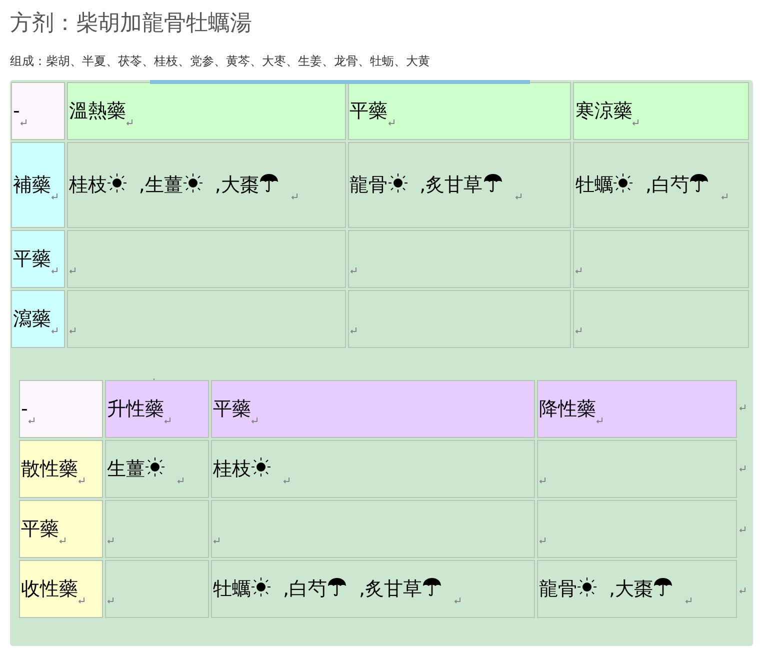 The image size is (761, 657). I want to click on row-label: 散性藥, so click(49, 469).